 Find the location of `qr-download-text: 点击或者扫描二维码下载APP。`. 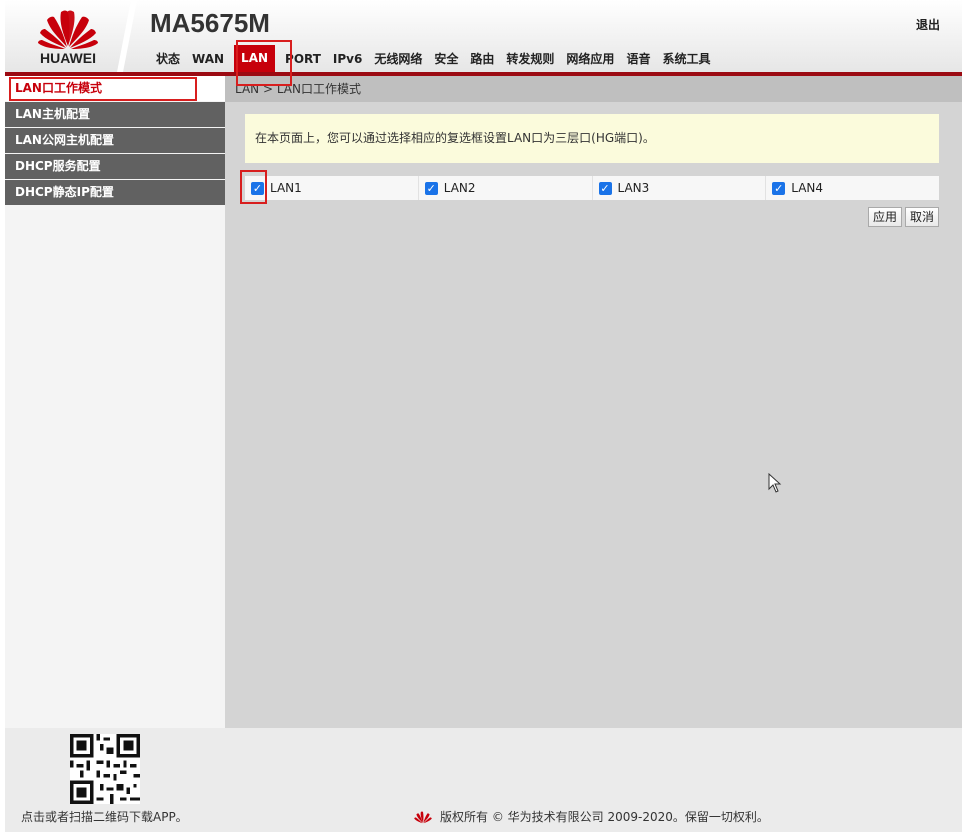

qr-download-text: 点击或者扫描二维码下载APP。 is located at coordinates (104, 817).